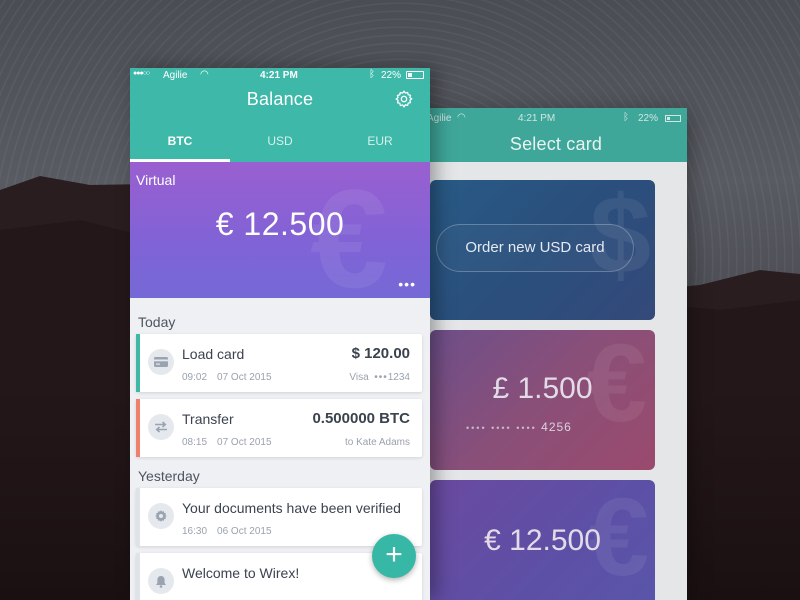 This screenshot has width=800, height=600. Describe the element at coordinates (195, 377) in the screenshot. I see `transaction-time: 09:02` at that location.